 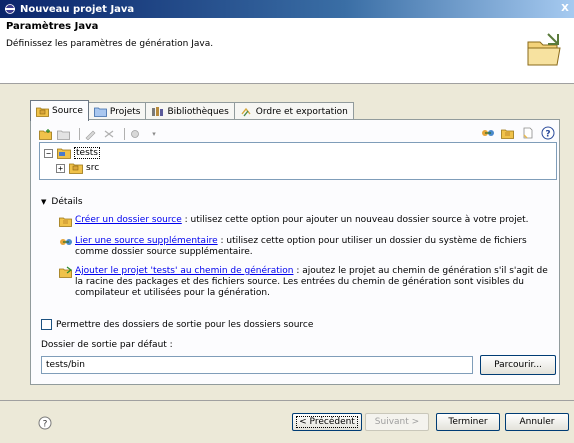 What do you see at coordinates (64, 134) in the screenshot?
I see `link-folder-icon` at bounding box center [64, 134].